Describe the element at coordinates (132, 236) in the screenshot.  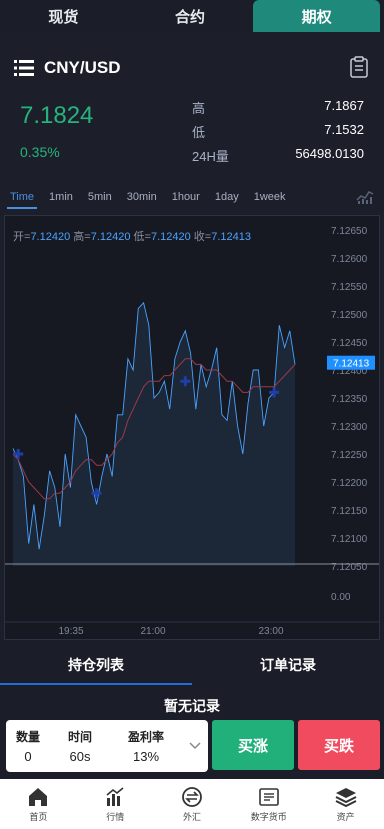
I see `ohlc-readout: 开=7.12420 高=7.12420 低=7.12420 收=7.12413` at that location.